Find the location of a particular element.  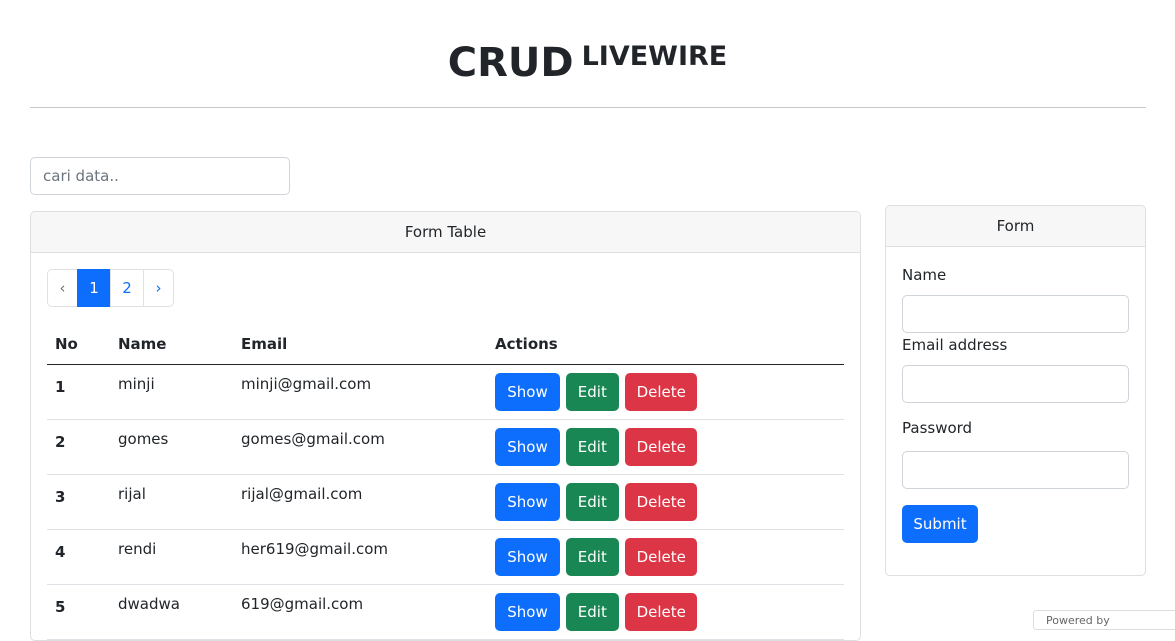

email-label: Email address is located at coordinates (955, 345).